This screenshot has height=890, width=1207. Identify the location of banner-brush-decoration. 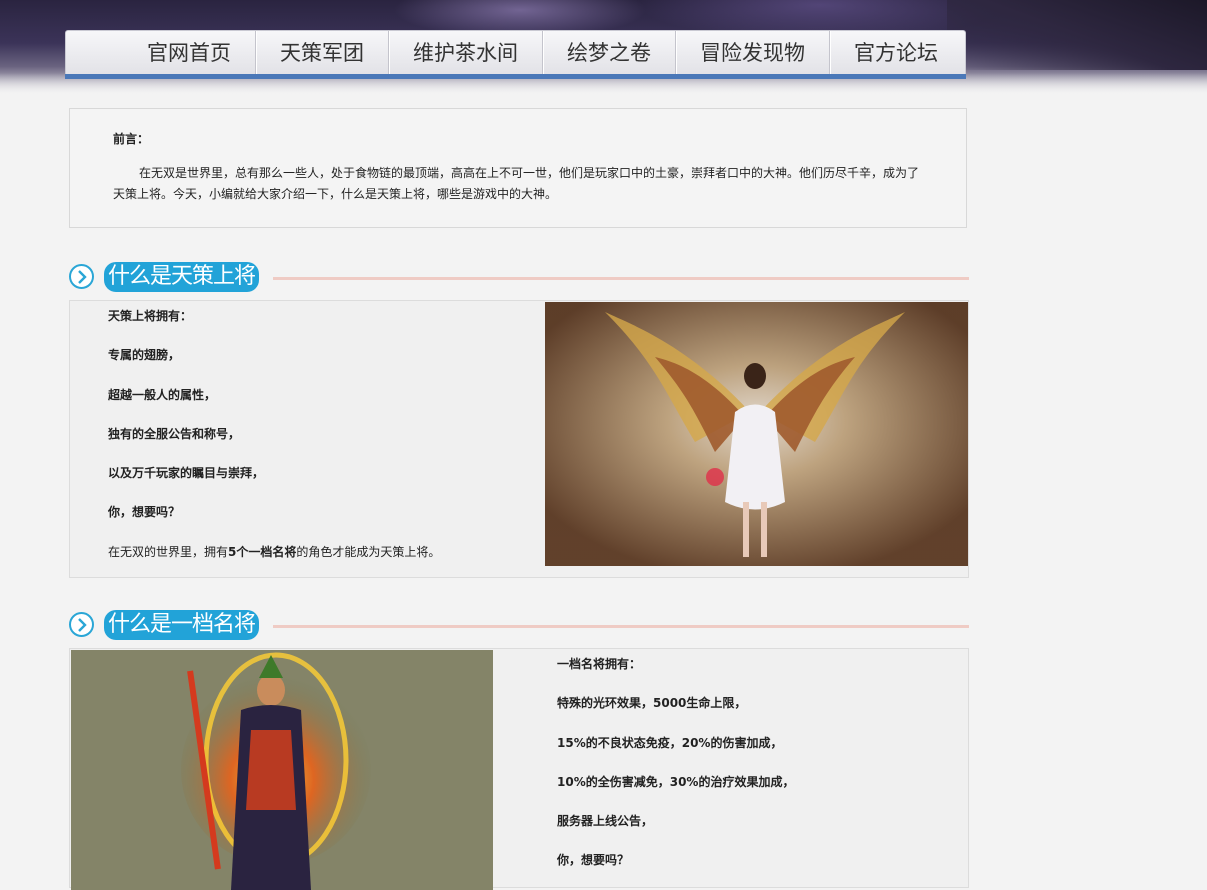
(1077, 35).